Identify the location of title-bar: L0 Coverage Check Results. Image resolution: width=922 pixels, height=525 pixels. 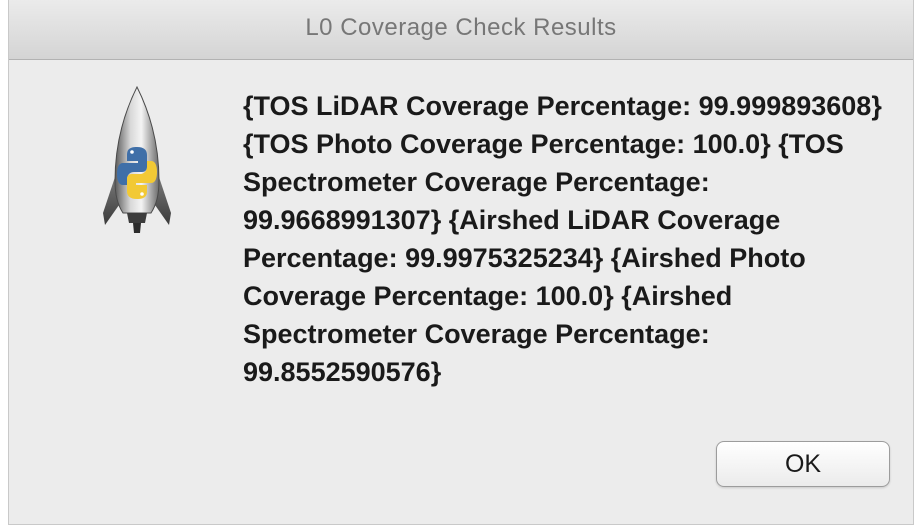
(461, 30).